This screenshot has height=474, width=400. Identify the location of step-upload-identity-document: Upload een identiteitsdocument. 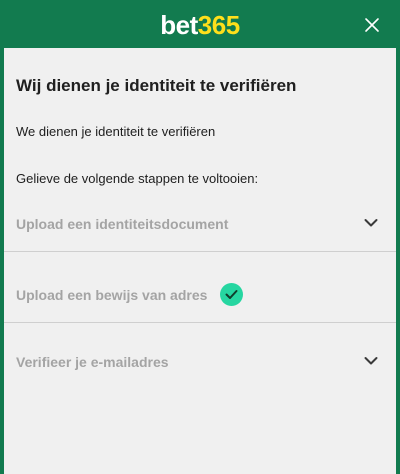
(200, 225).